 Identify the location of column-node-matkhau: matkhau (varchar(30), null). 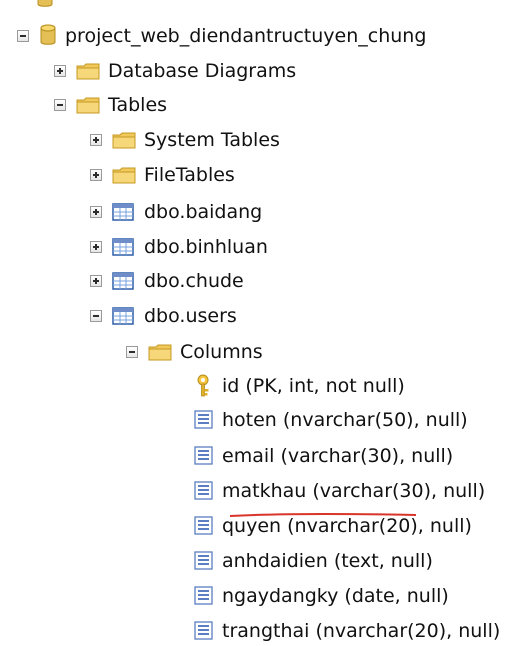
(339, 491).